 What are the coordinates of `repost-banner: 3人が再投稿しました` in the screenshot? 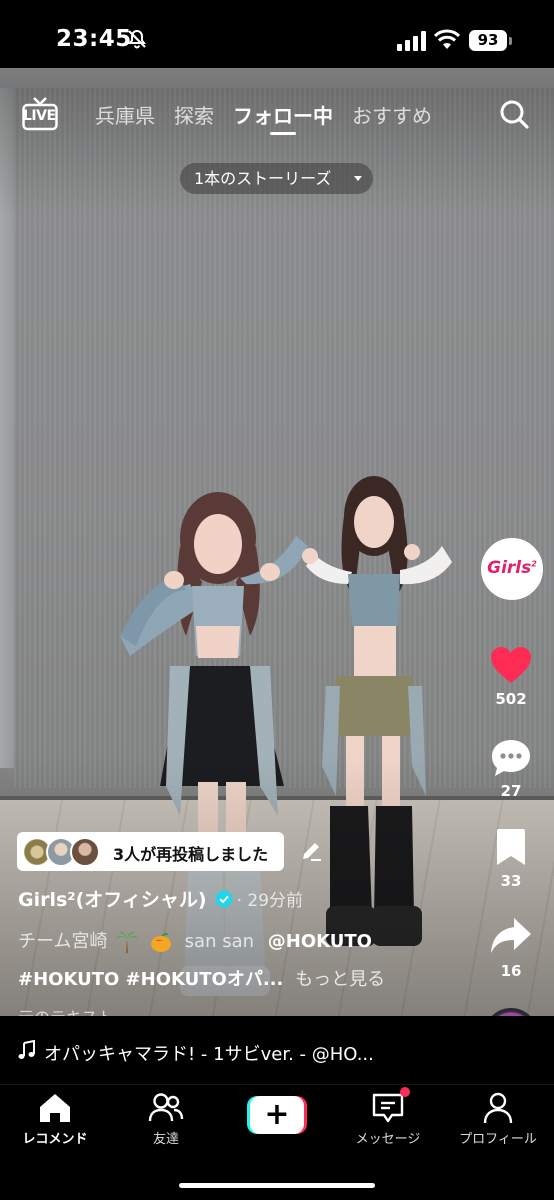 It's located at (150, 851).